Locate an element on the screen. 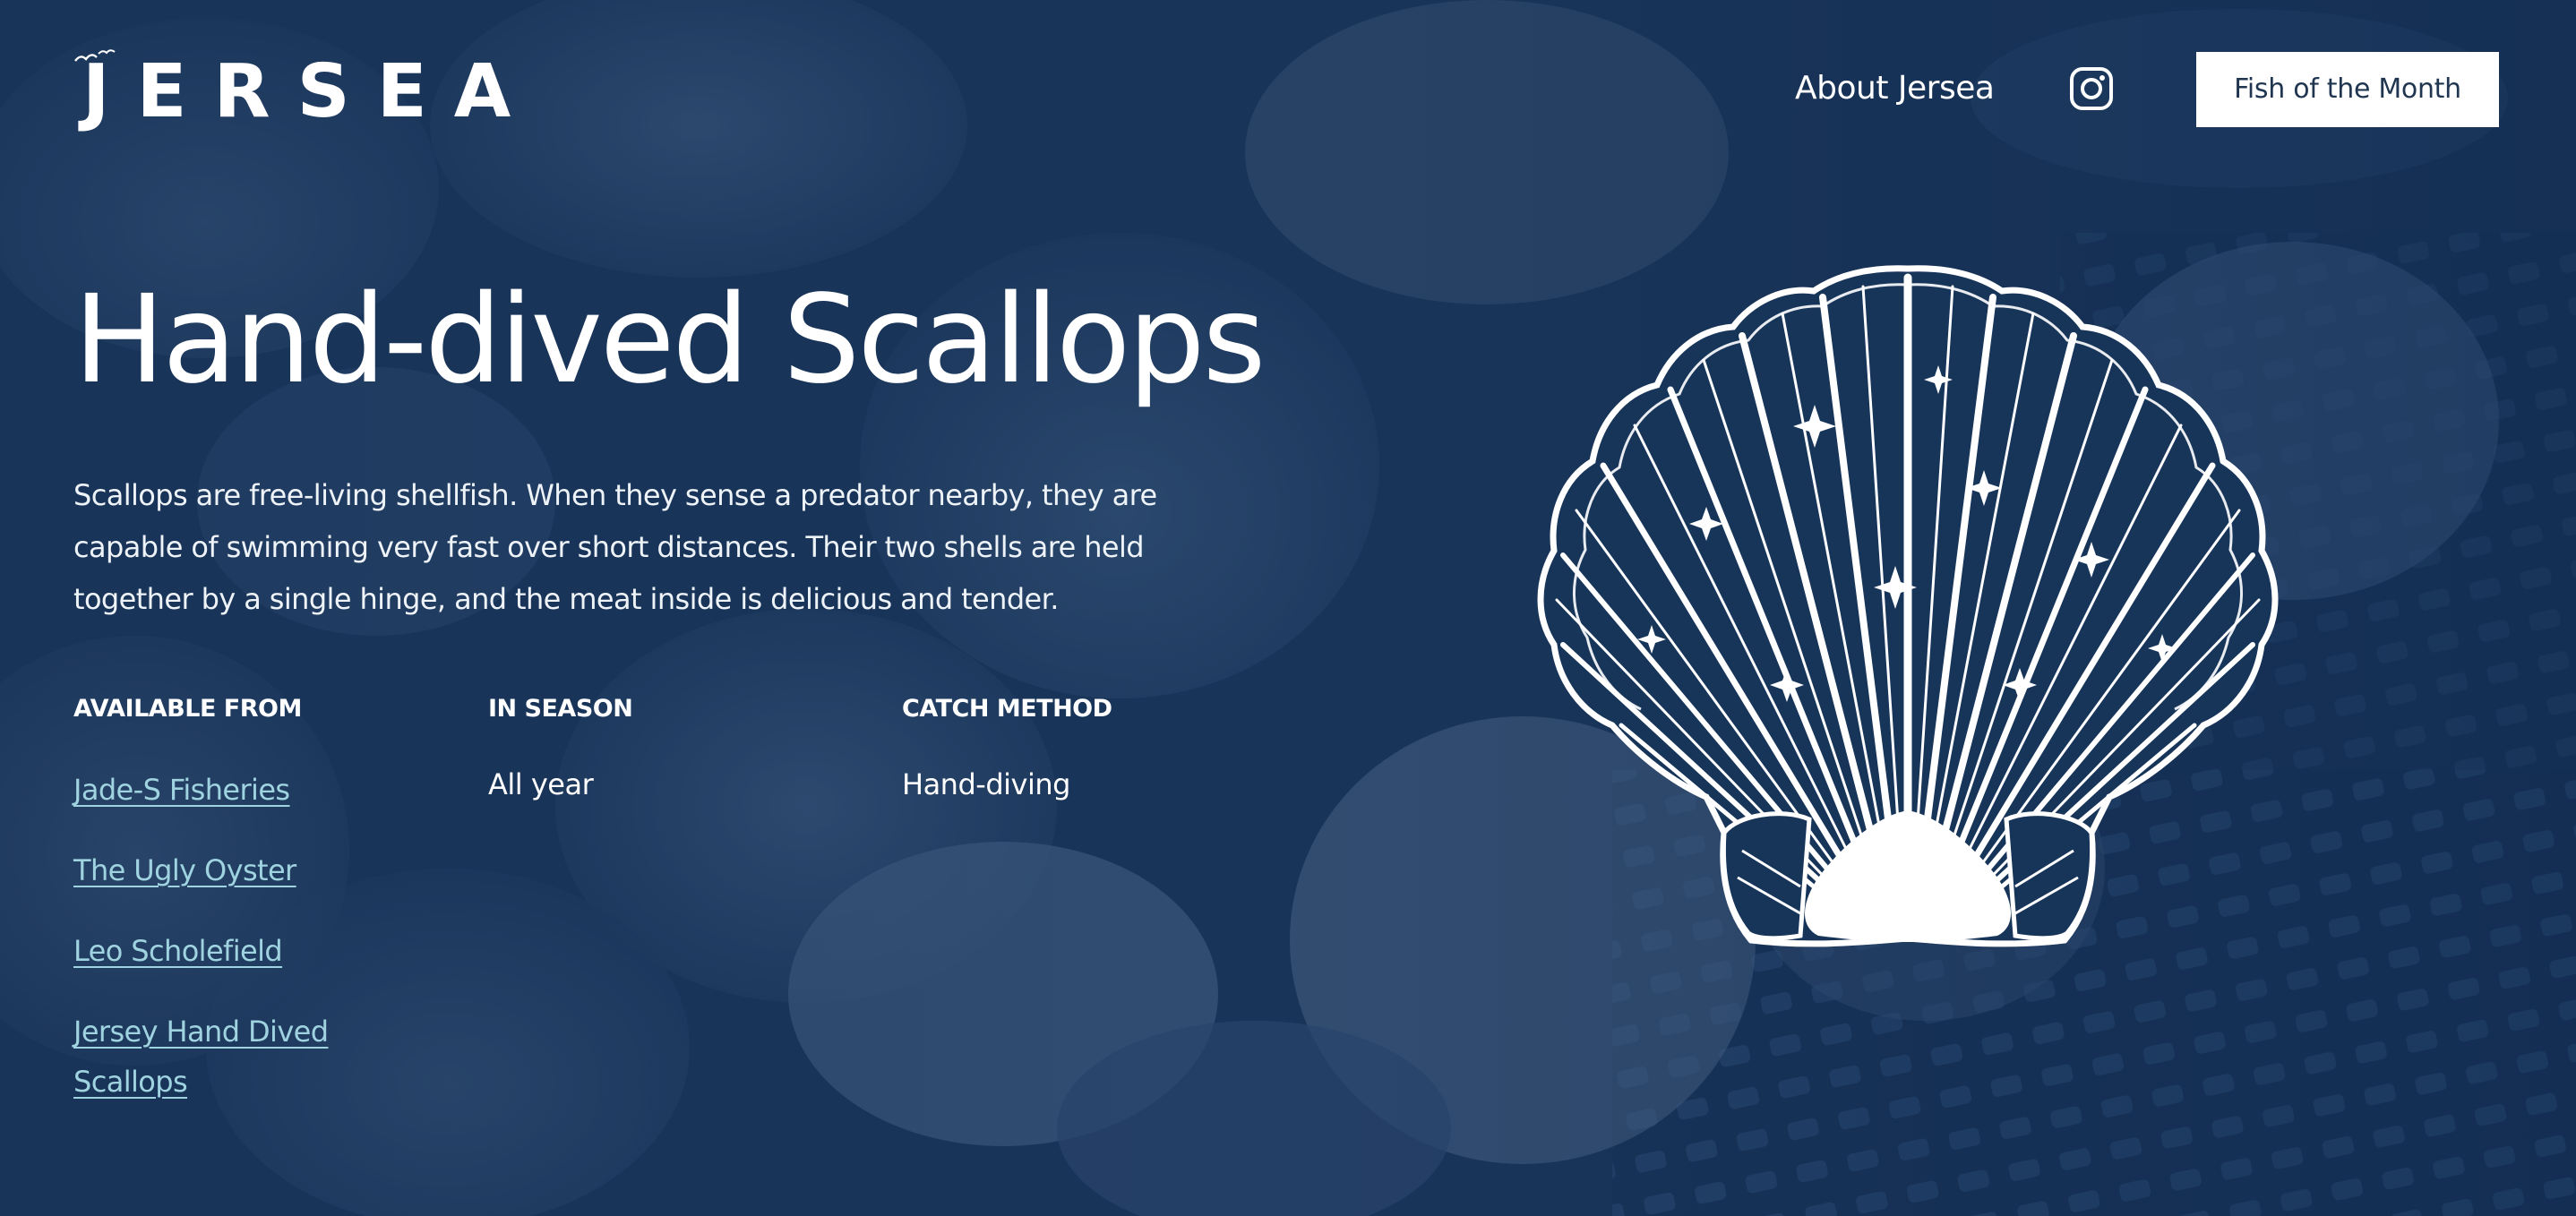 The width and height of the screenshot is (2576, 1216). in-season-value: All year is located at coordinates (541, 784).